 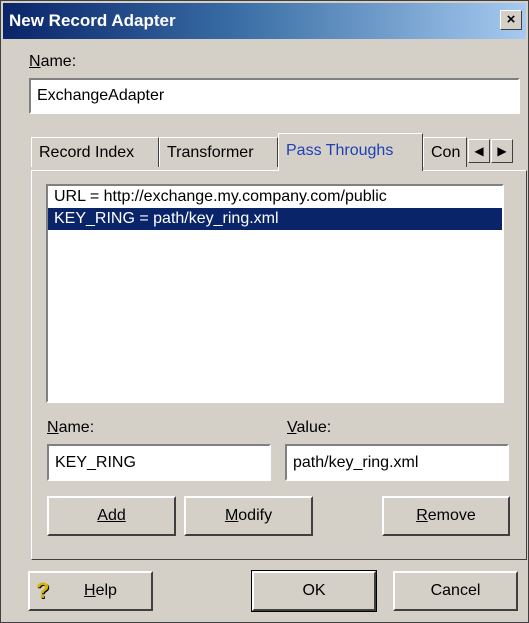 I want to click on modify-button: Modify, so click(x=248, y=516).